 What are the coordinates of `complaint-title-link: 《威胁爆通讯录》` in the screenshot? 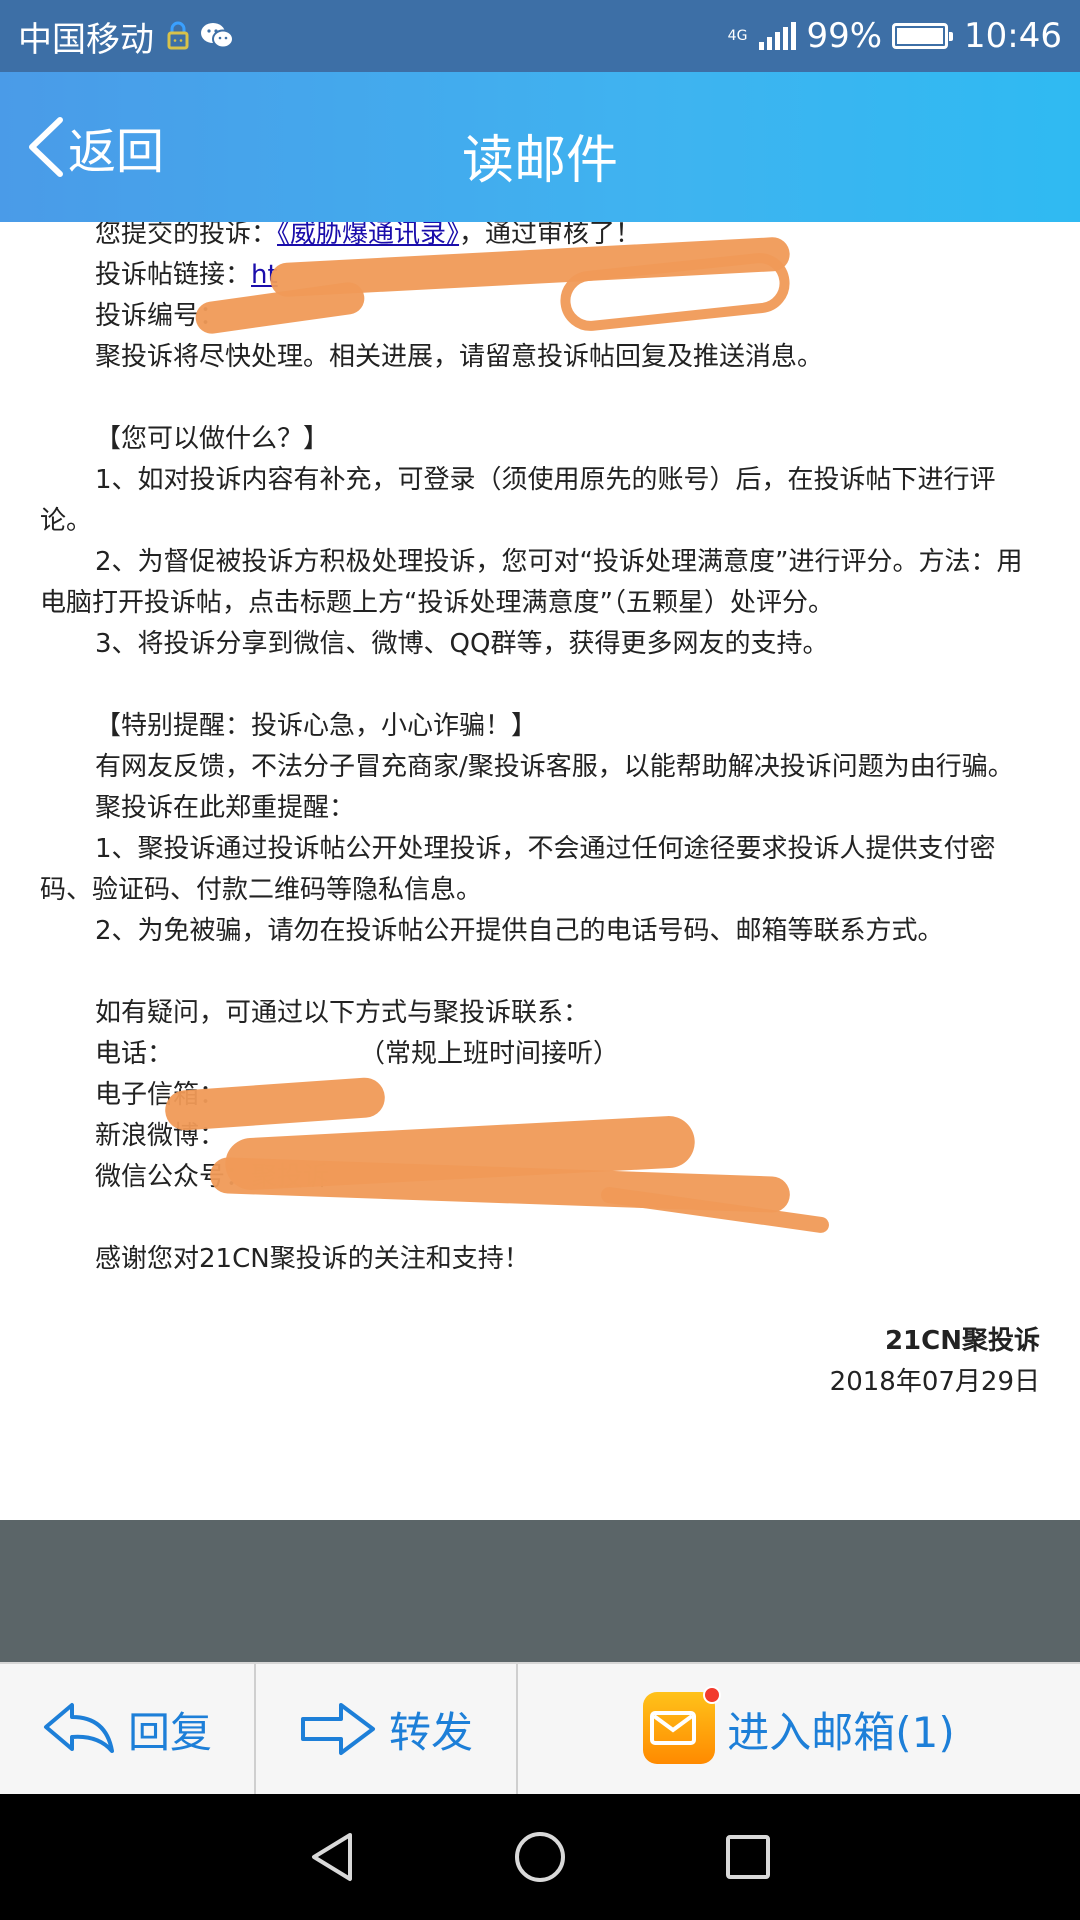 It's located at (368, 235).